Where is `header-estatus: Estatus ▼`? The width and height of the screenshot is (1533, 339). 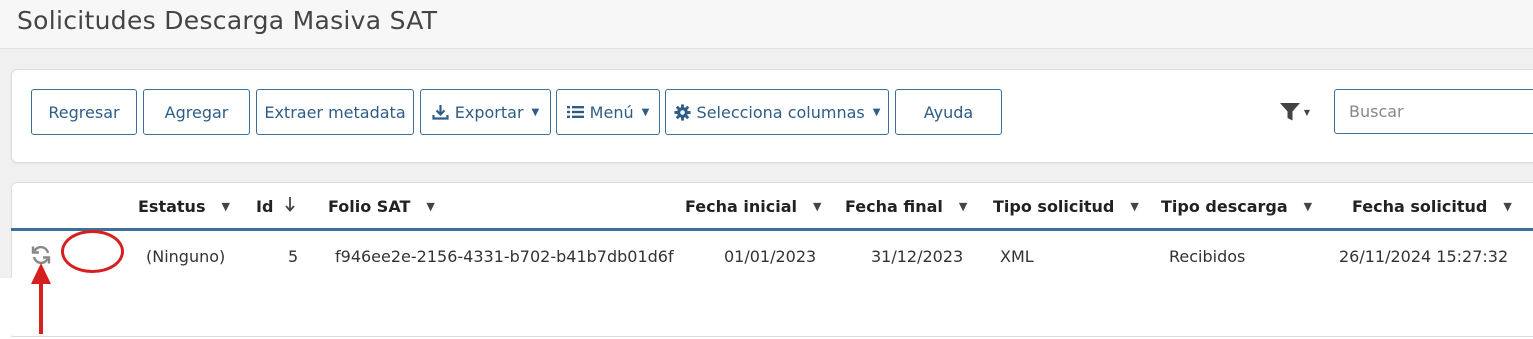
header-estatus: Estatus ▼ is located at coordinates (184, 206).